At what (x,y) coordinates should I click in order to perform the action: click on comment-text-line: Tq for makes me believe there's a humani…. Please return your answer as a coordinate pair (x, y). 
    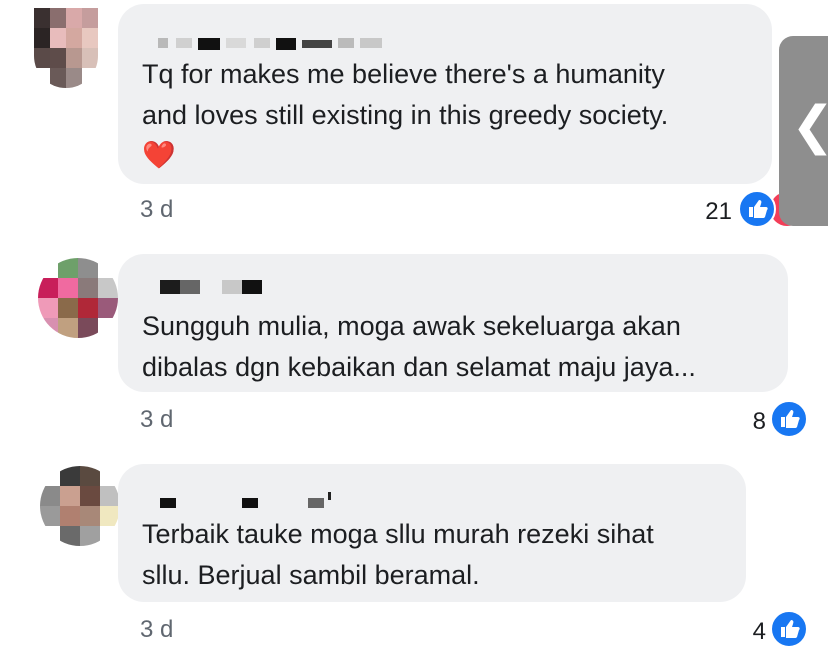
    Looking at the image, I should click on (403, 74).